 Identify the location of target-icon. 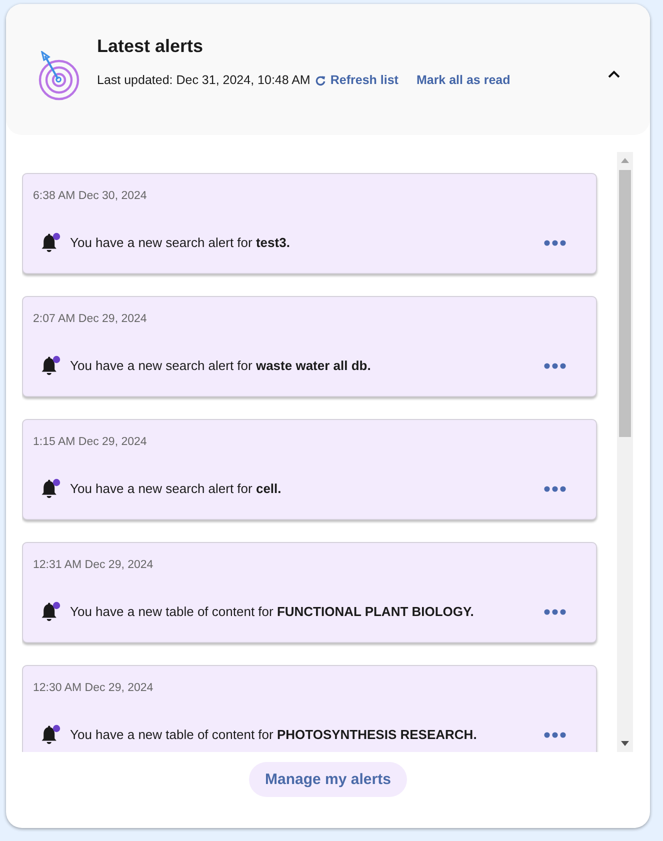
(59, 76).